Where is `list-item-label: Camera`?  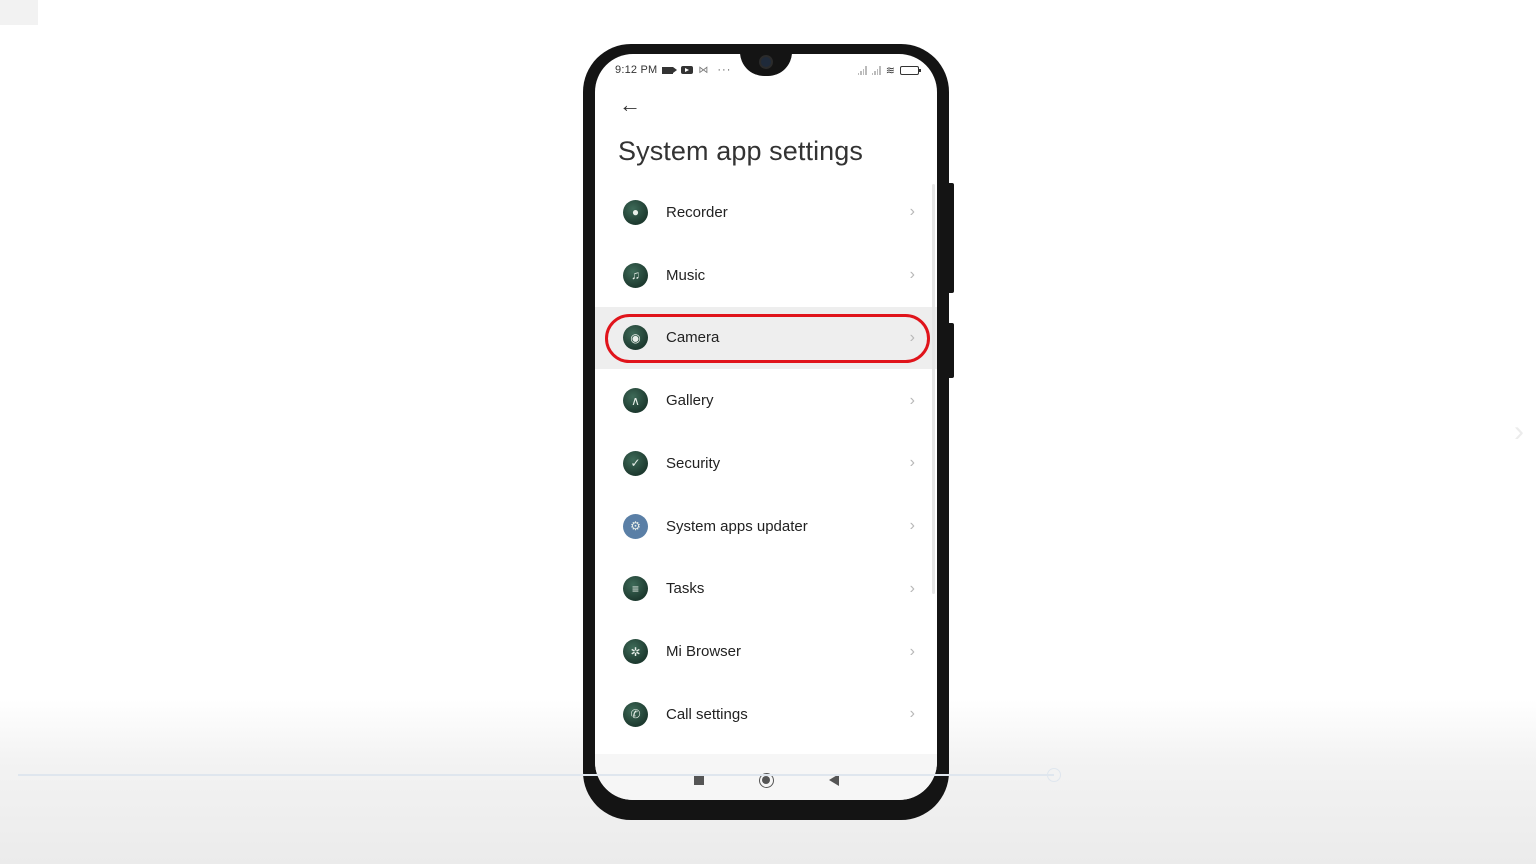 list-item-label: Camera is located at coordinates (693, 338).